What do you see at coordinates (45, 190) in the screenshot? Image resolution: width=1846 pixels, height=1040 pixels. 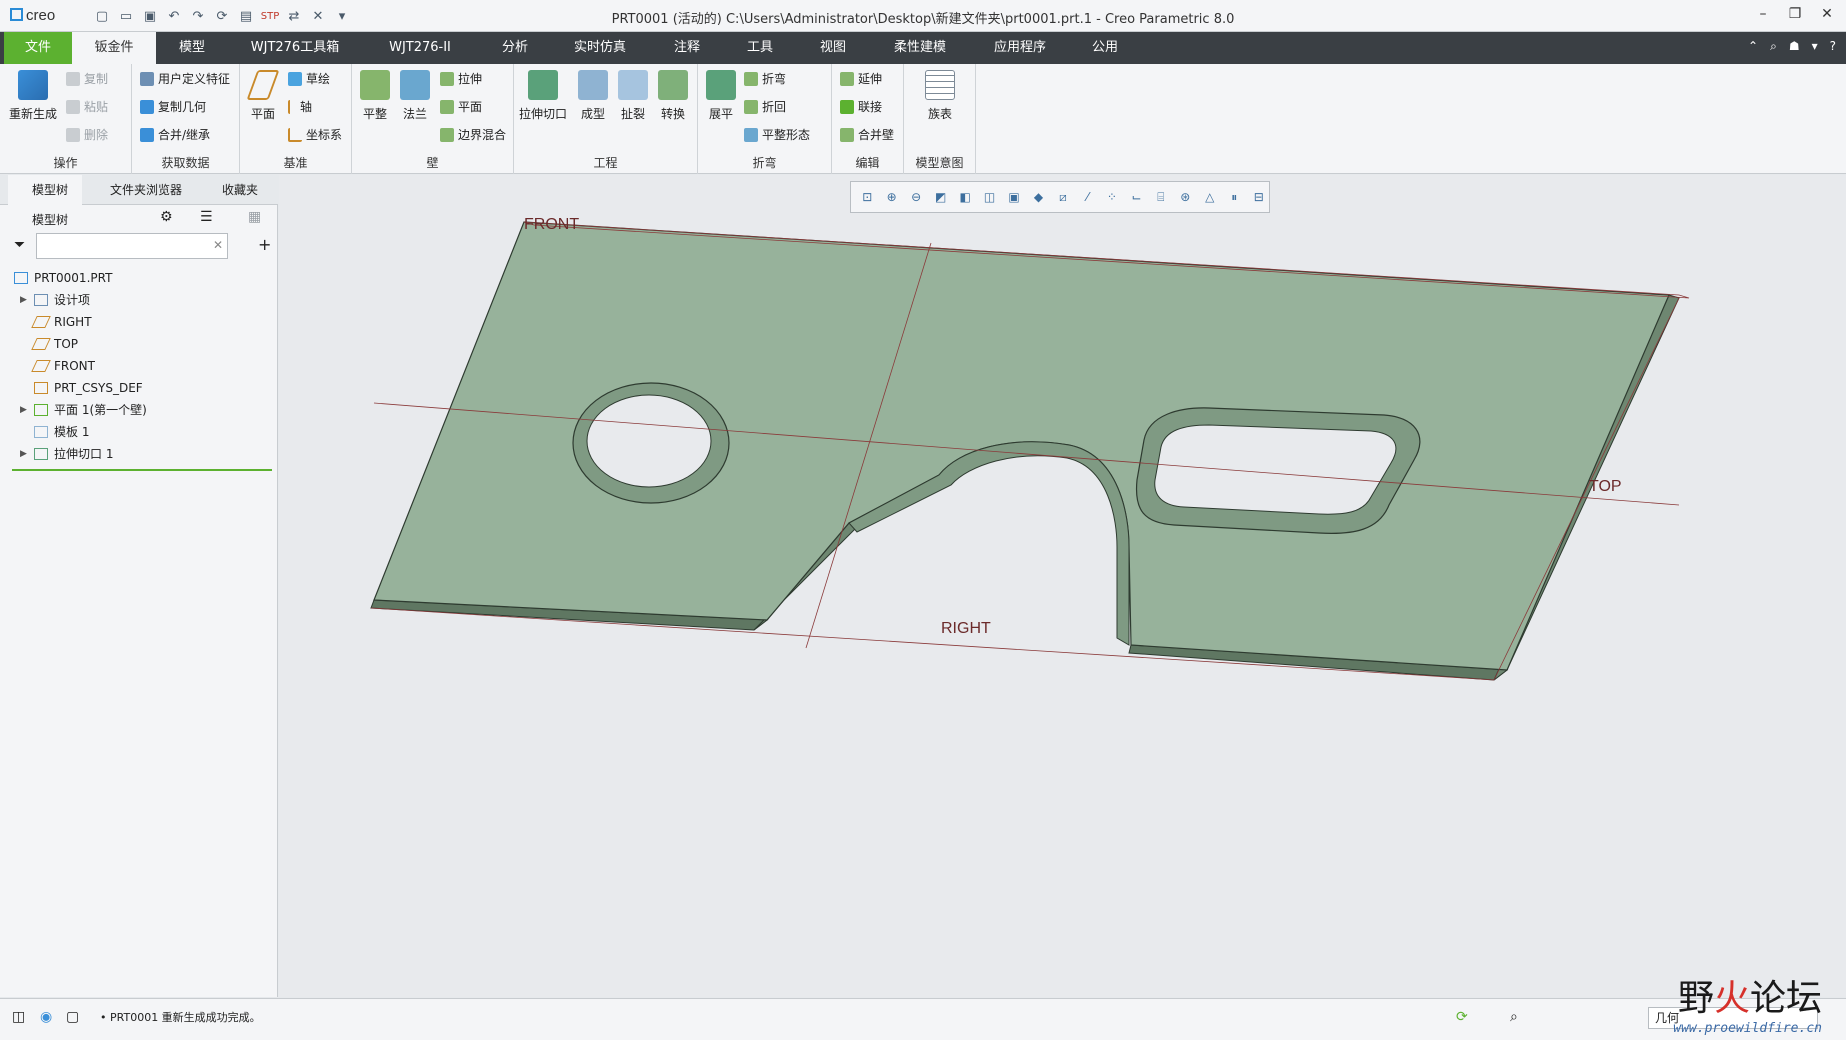 I see `tab-model-tree: 模型树` at bounding box center [45, 190].